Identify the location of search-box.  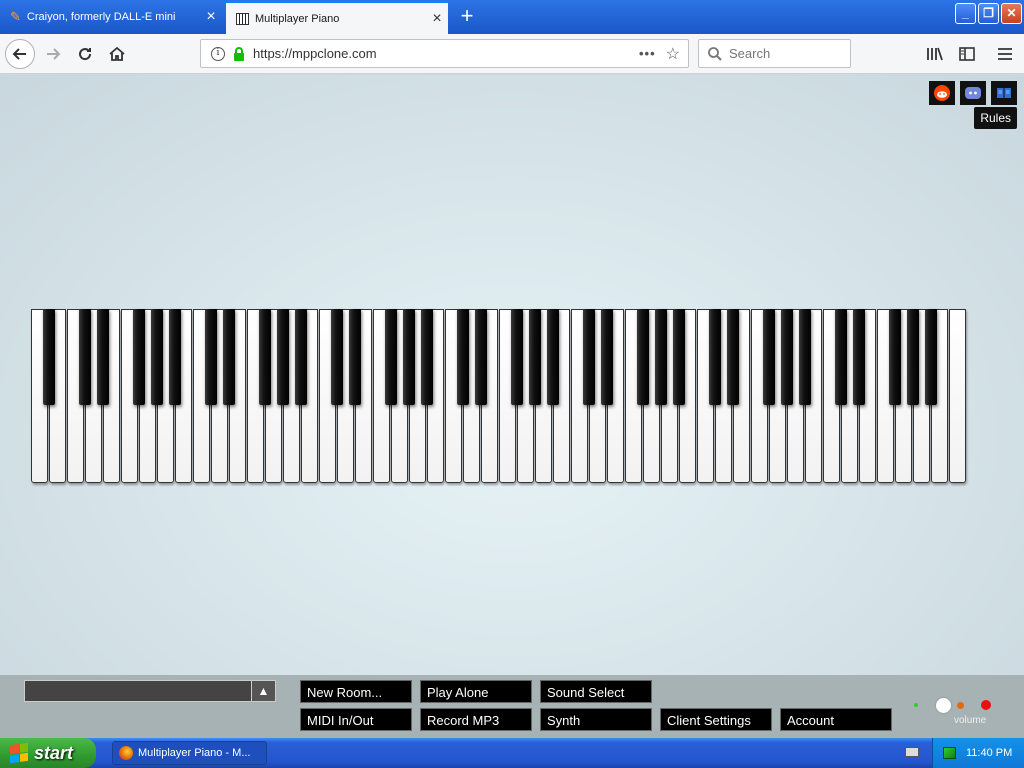
(774, 53).